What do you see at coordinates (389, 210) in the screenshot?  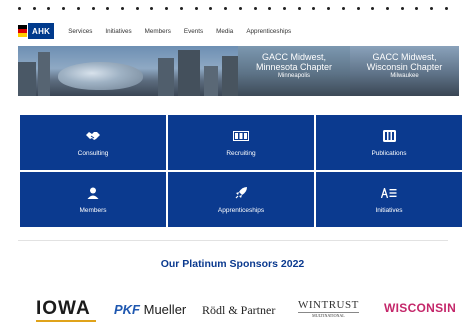 I see `tile-label: Initiatives` at bounding box center [389, 210].